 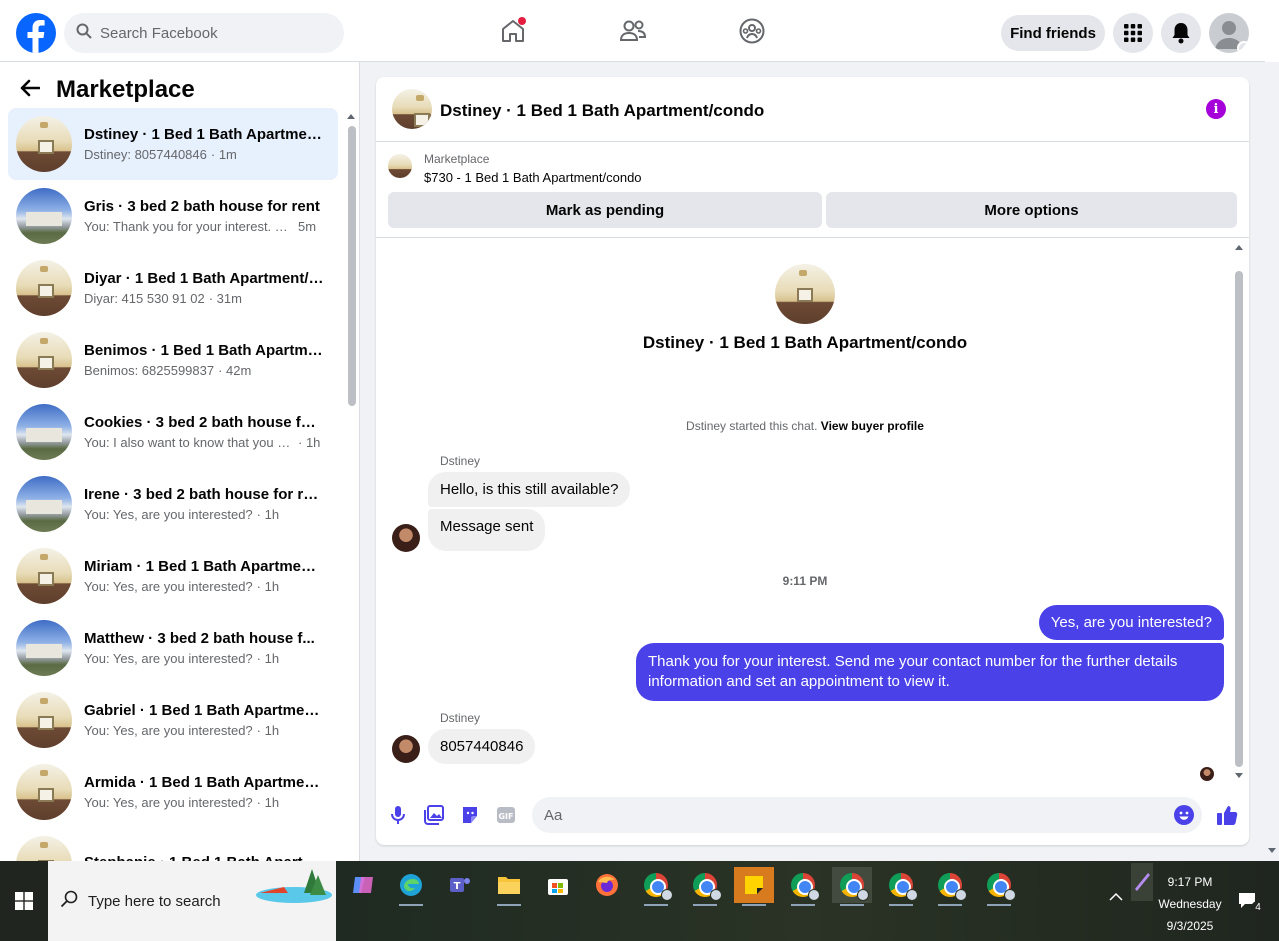 I want to click on mark-as-pending-button: Mark as pending, so click(x=605, y=210).